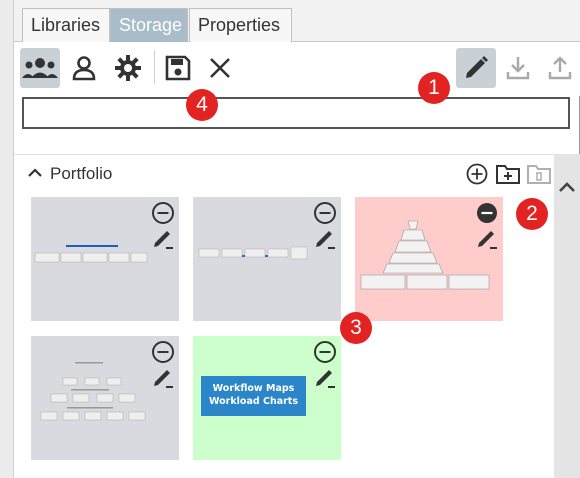 This screenshot has width=580, height=478. I want to click on user-icon, so click(84, 68).